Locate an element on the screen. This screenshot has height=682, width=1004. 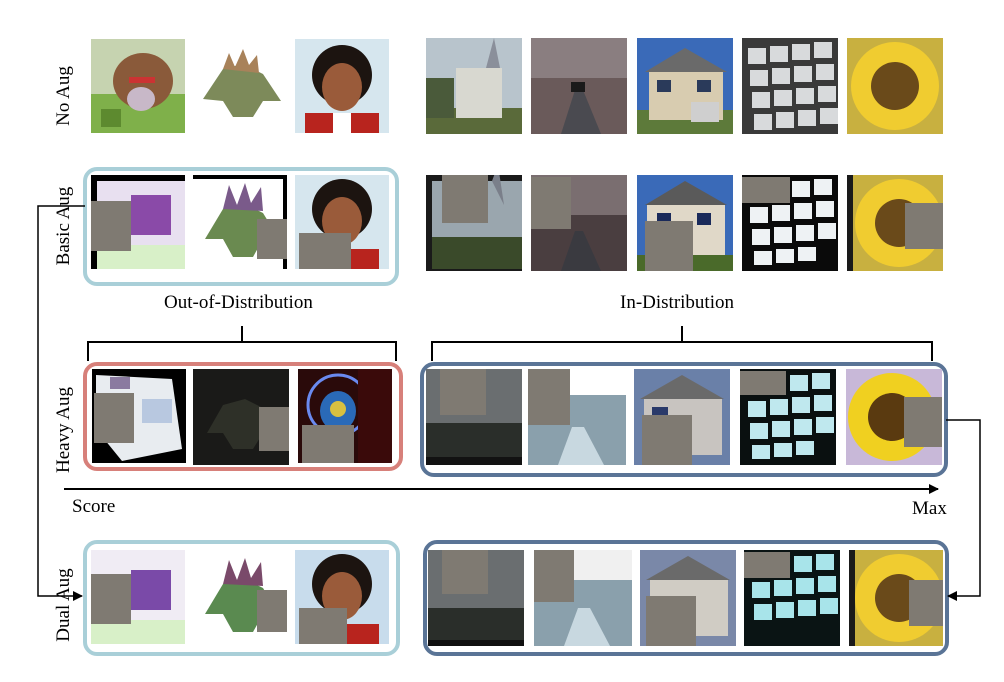
no-aug-house-image is located at coordinates (685, 86).